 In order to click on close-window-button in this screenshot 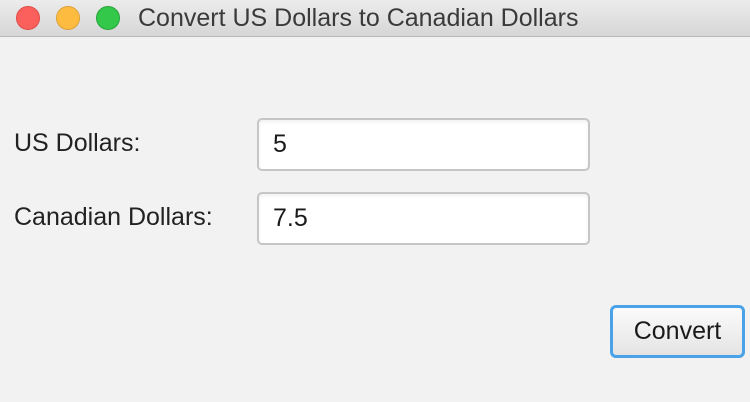, I will do `click(28, 18)`.